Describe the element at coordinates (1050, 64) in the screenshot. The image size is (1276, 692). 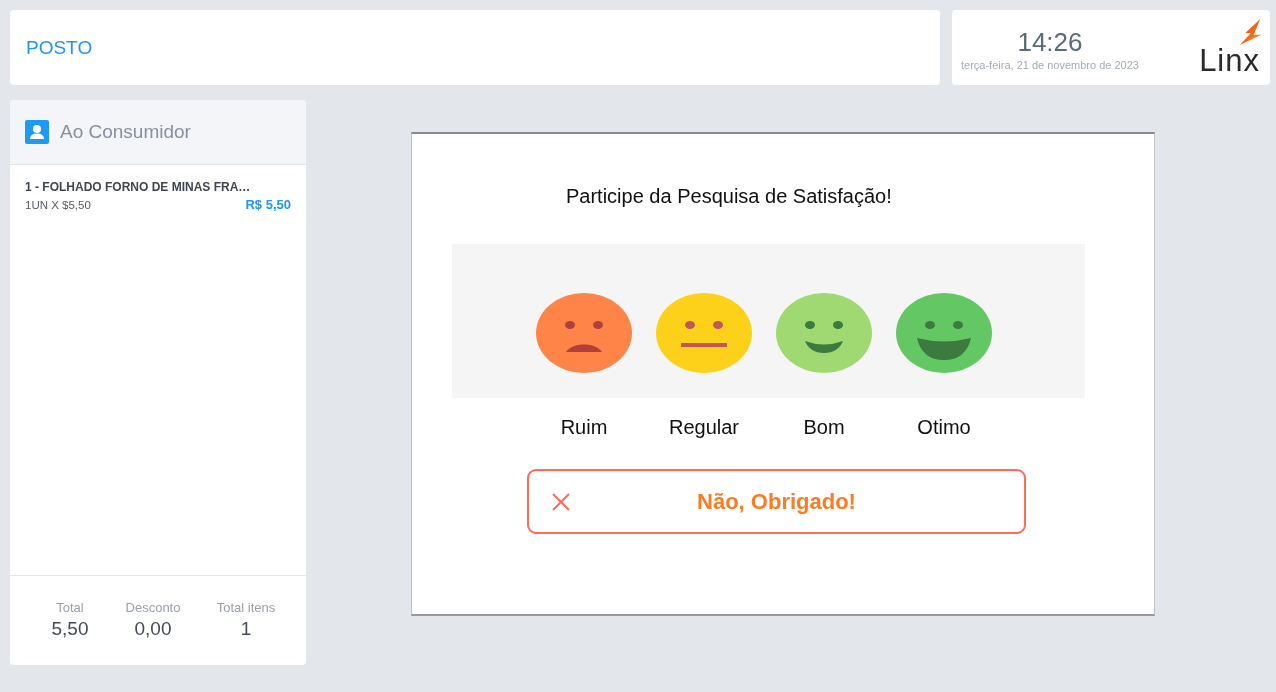
I see `clock-date: terça-feira, 21 de novembro de 2023` at that location.